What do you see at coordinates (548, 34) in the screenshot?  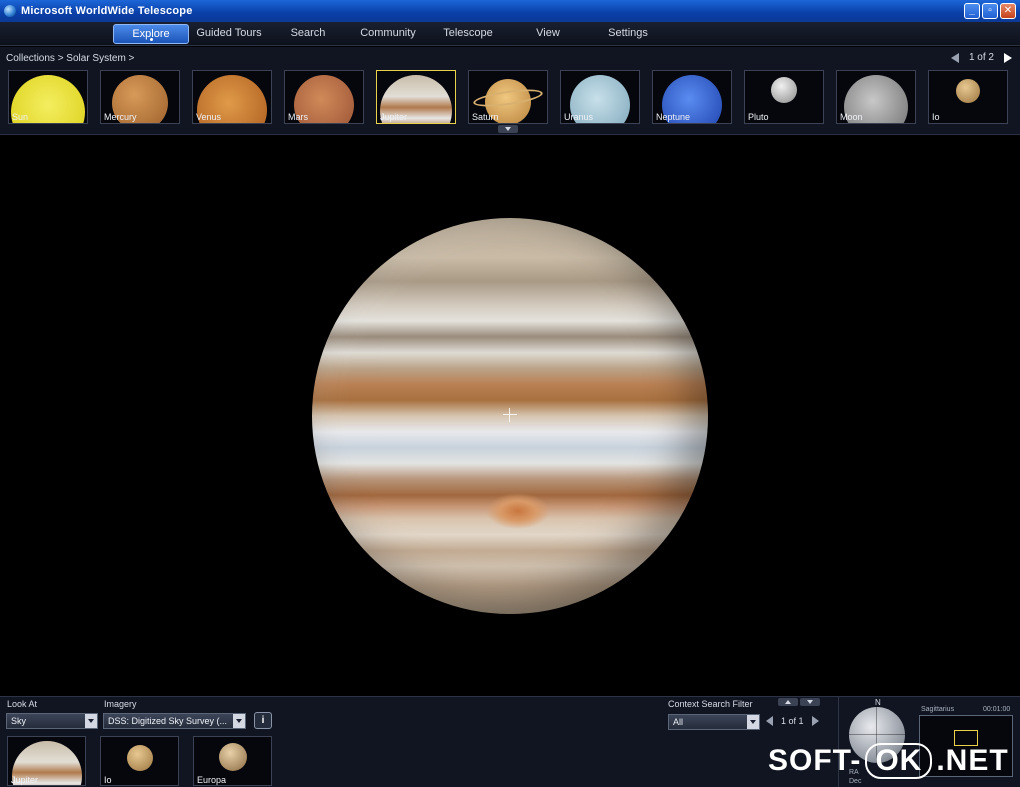 I see `tab-view: View` at bounding box center [548, 34].